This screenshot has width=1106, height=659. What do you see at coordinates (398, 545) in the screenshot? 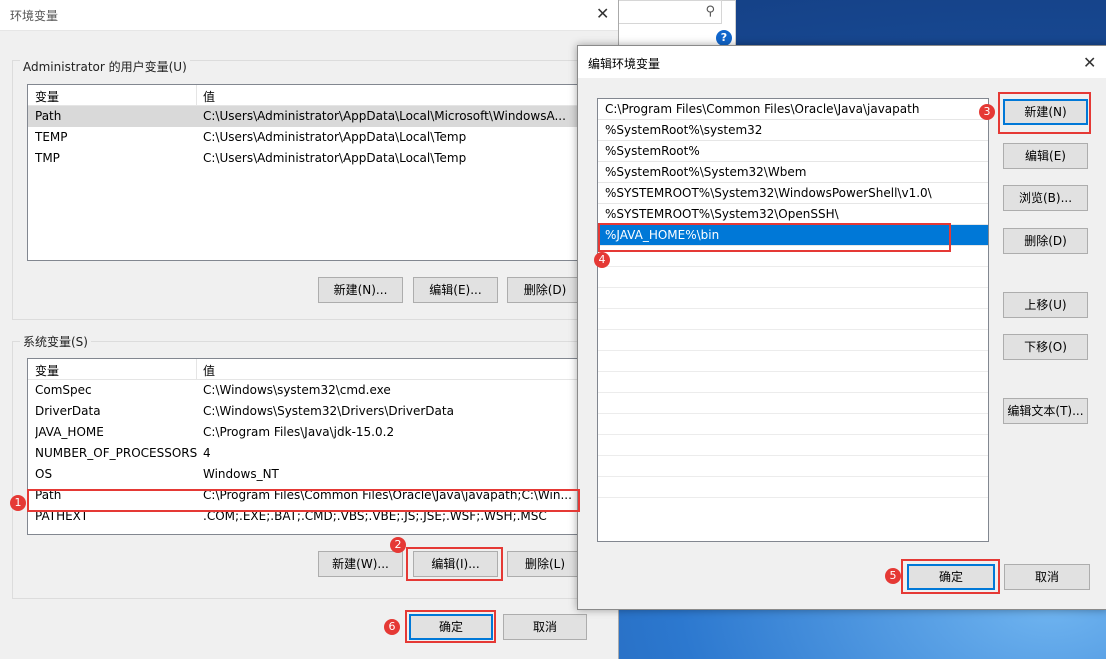
I see `step-badge-2: 2` at bounding box center [398, 545].